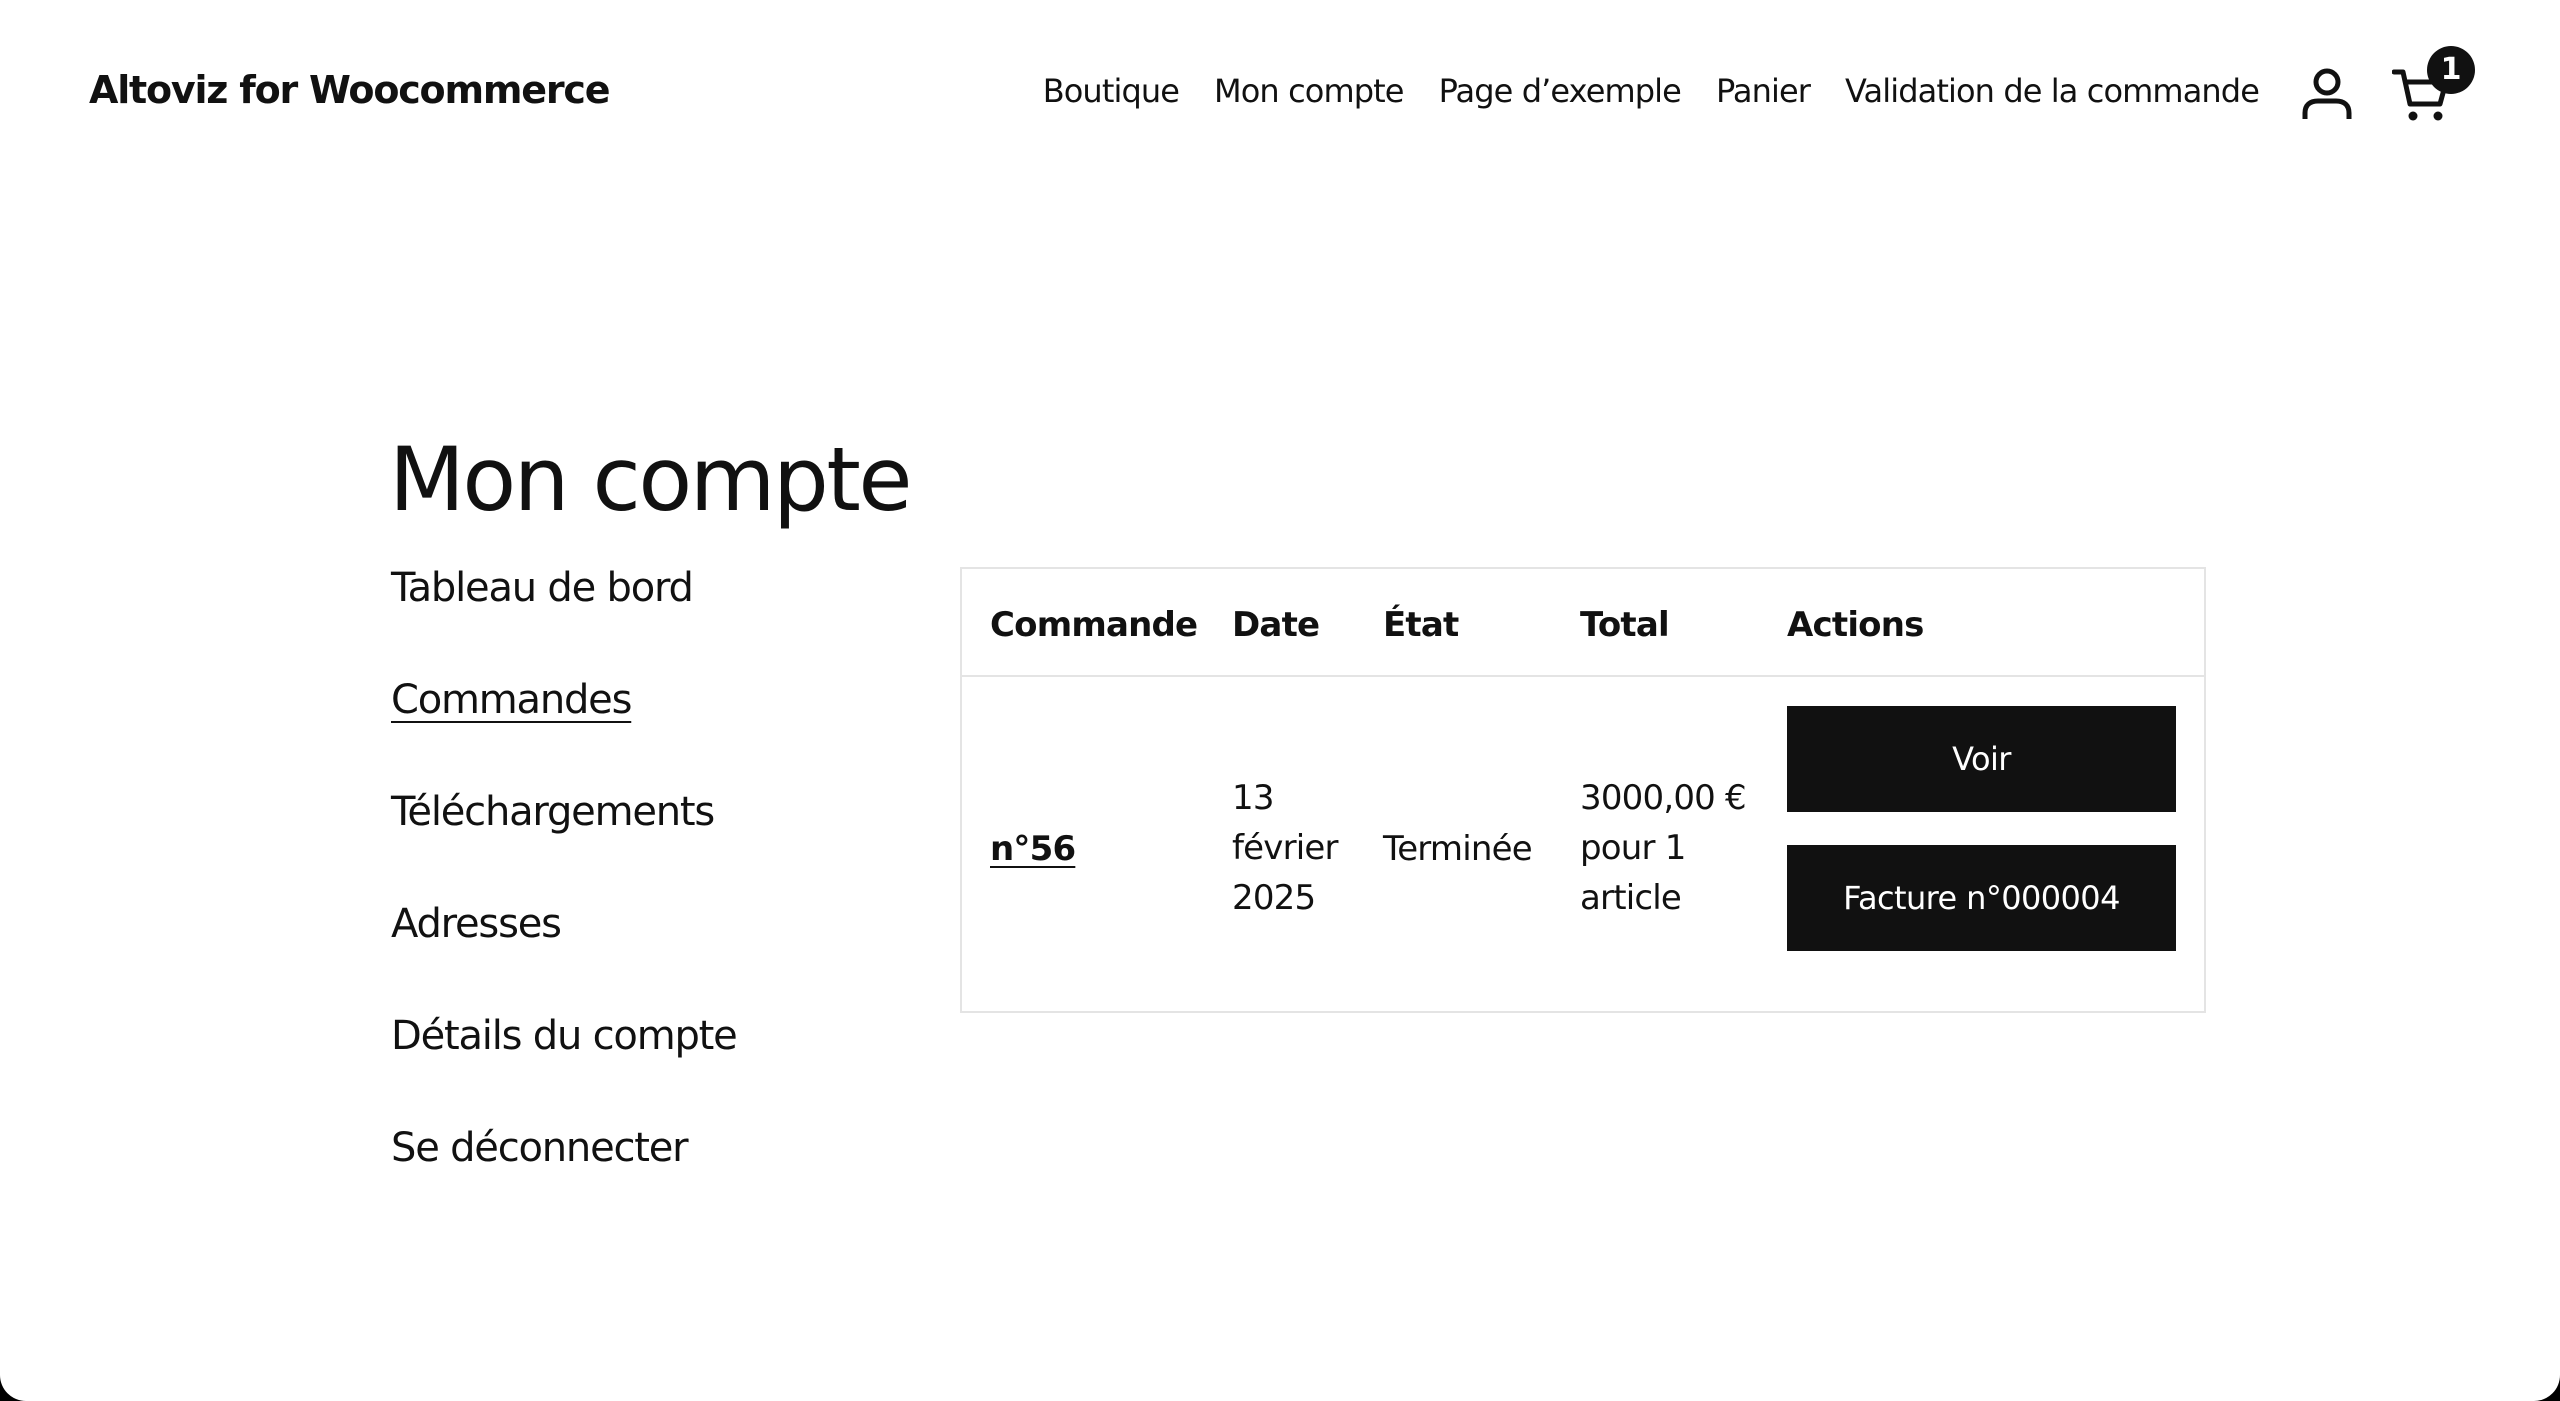  I want to click on order-total-line: article, so click(1631, 898).